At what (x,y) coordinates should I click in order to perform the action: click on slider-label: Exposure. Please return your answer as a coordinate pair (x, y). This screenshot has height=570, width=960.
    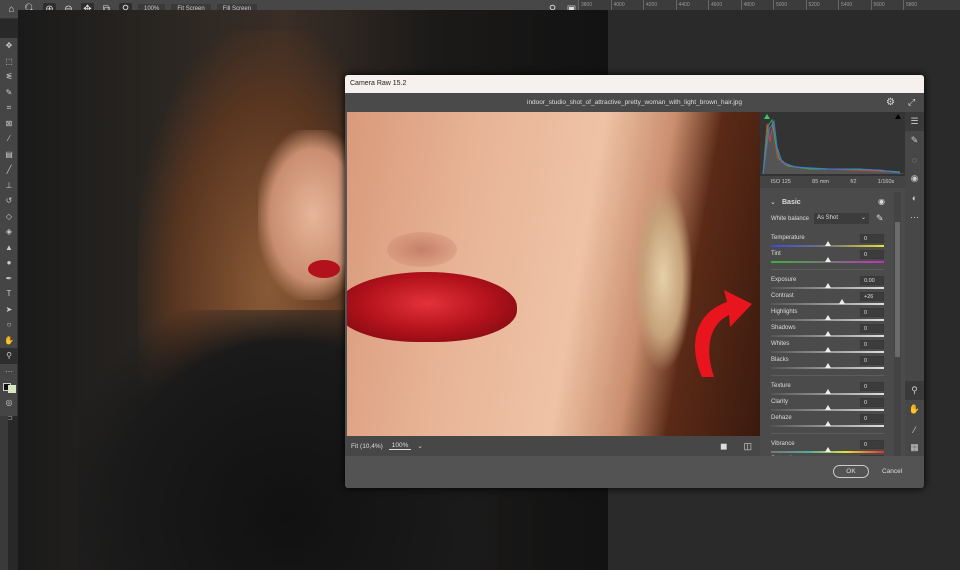
    Looking at the image, I should click on (784, 280).